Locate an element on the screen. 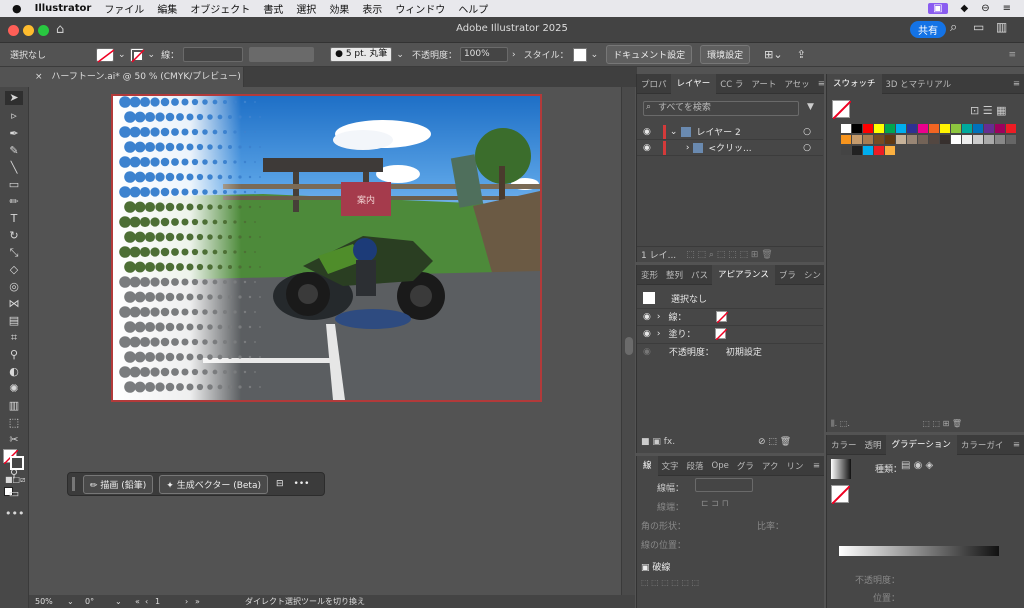  swatch-footer-icons: ⫼. ⬚. ⬚ ⬚ ⊞ 🗑 is located at coordinates (896, 424).